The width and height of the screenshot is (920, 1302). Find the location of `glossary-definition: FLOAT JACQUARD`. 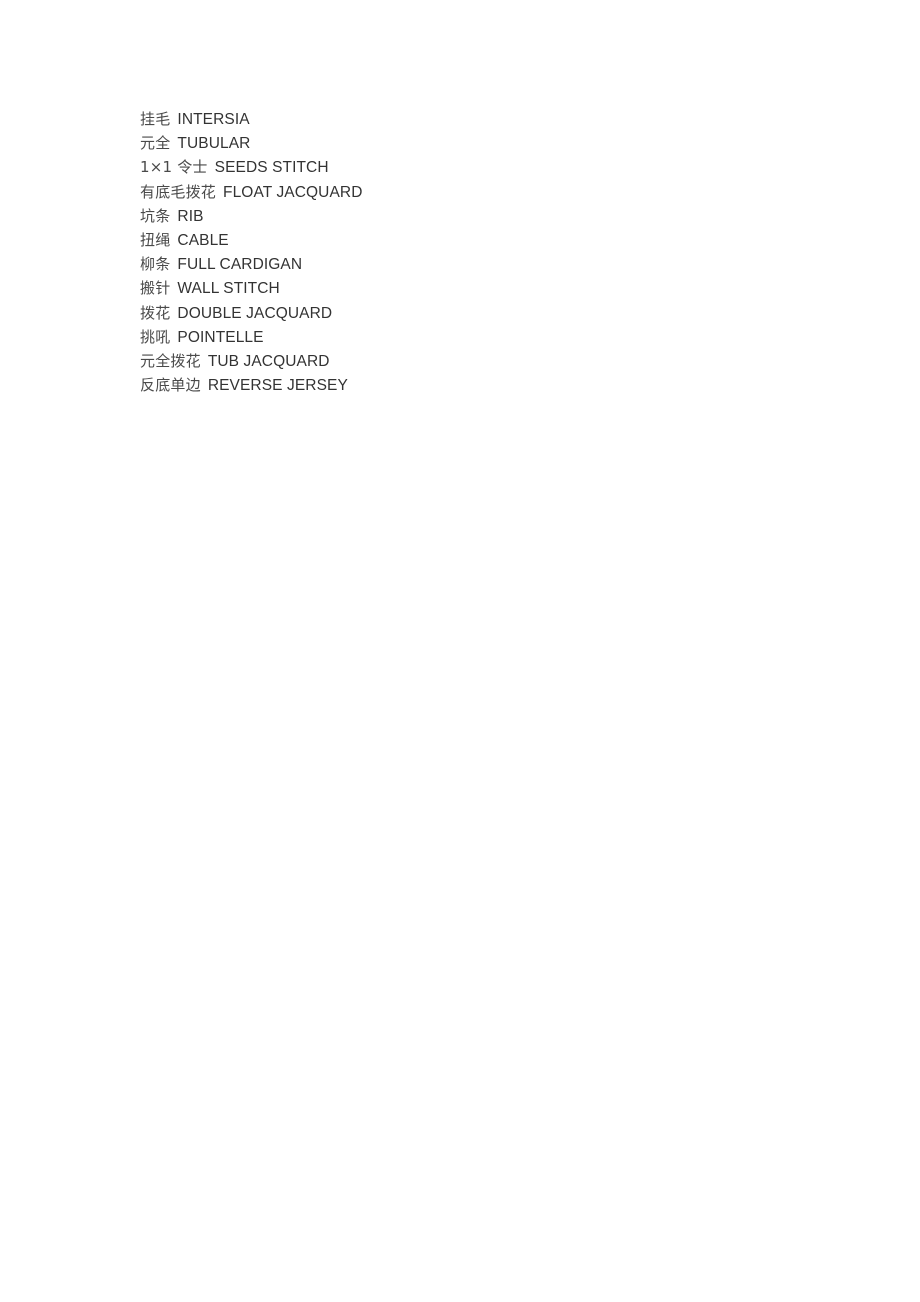

glossary-definition: FLOAT JACQUARD is located at coordinates (293, 192).